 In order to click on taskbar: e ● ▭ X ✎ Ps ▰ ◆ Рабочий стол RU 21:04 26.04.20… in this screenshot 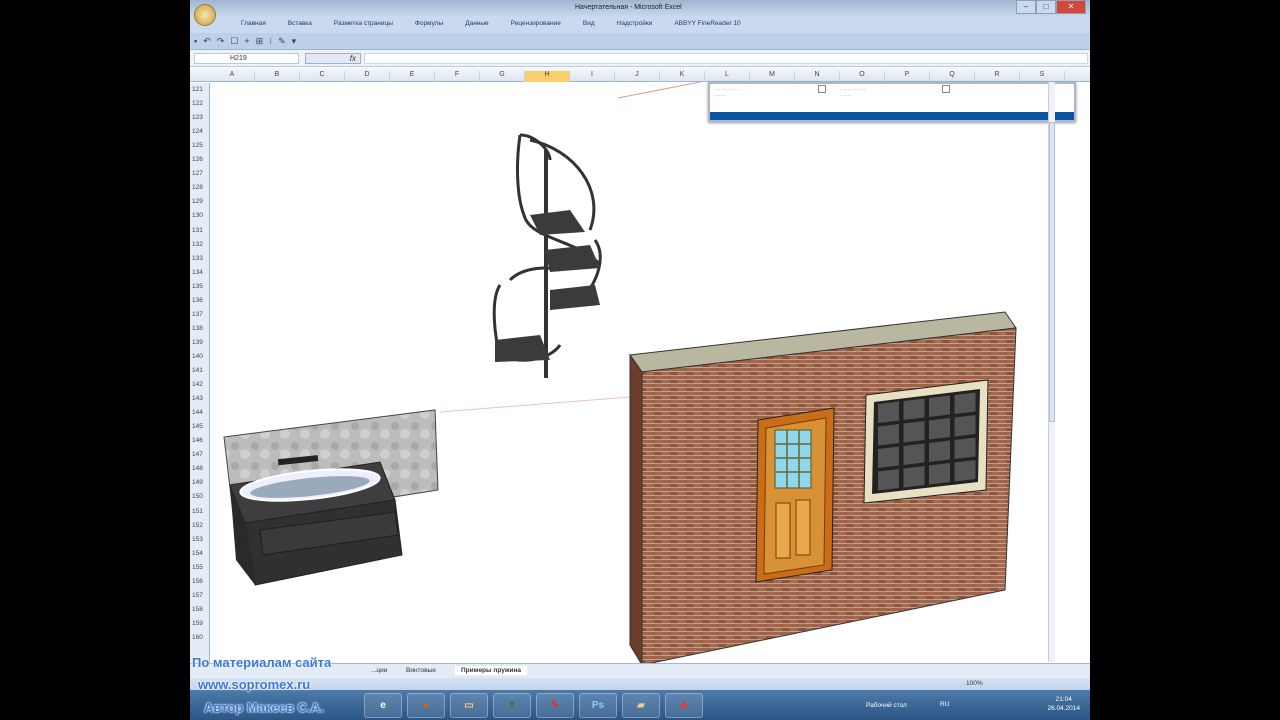, I will do `click(640, 705)`.